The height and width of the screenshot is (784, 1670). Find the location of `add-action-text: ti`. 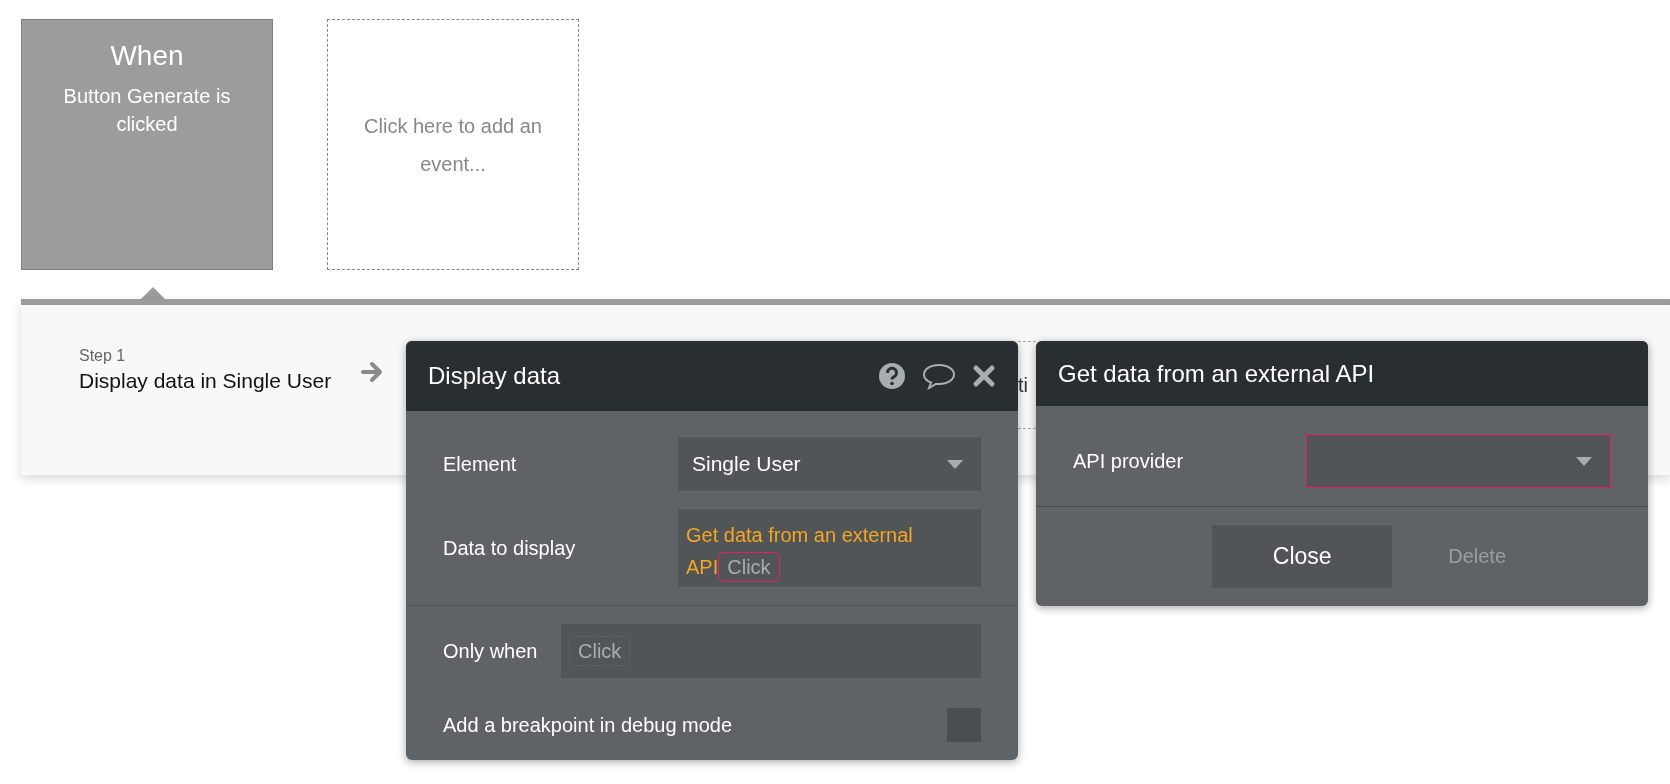

add-action-text: ti is located at coordinates (1023, 385).